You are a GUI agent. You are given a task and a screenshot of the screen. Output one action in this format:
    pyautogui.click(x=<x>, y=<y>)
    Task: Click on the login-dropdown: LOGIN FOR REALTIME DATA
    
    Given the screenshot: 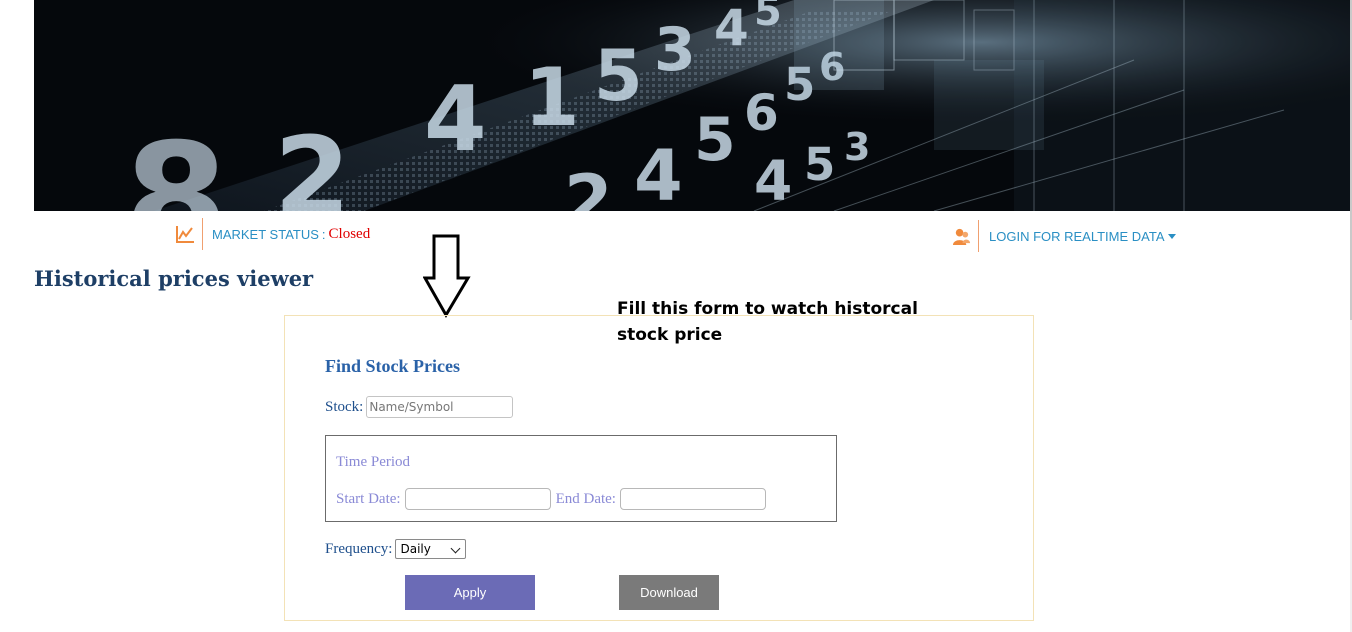 What is the action you would take?
    pyautogui.click(x=1064, y=236)
    